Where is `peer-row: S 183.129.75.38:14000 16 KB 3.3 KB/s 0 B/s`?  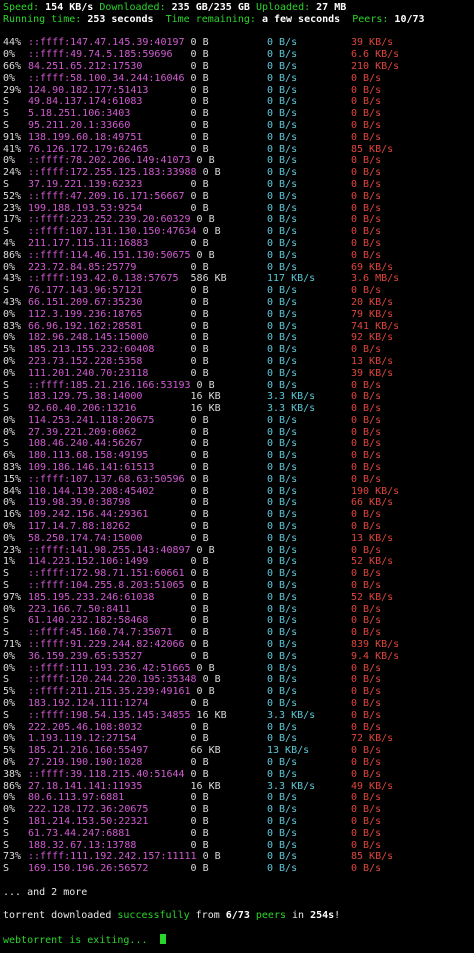
peer-row: S 183.129.75.38:14000 16 KB 3.3 KB/s 0 B/s is located at coordinates (237, 397).